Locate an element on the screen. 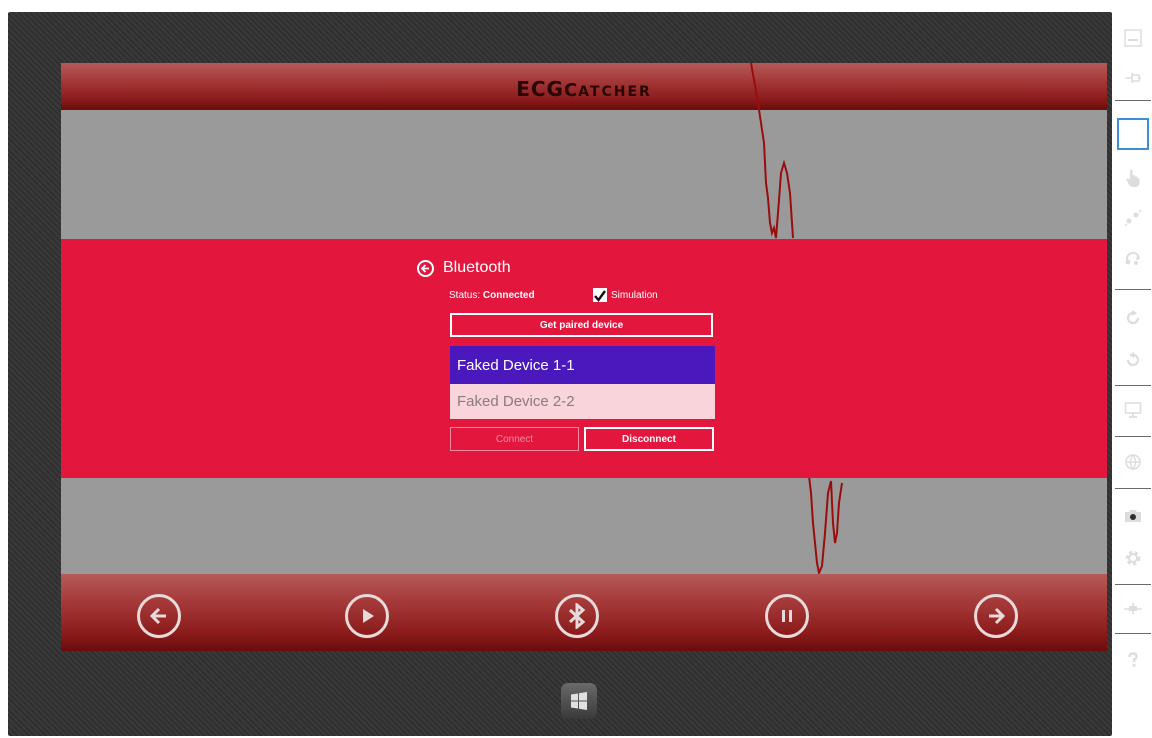 The width and height of the screenshot is (1152, 738). app-footer is located at coordinates (584, 612).